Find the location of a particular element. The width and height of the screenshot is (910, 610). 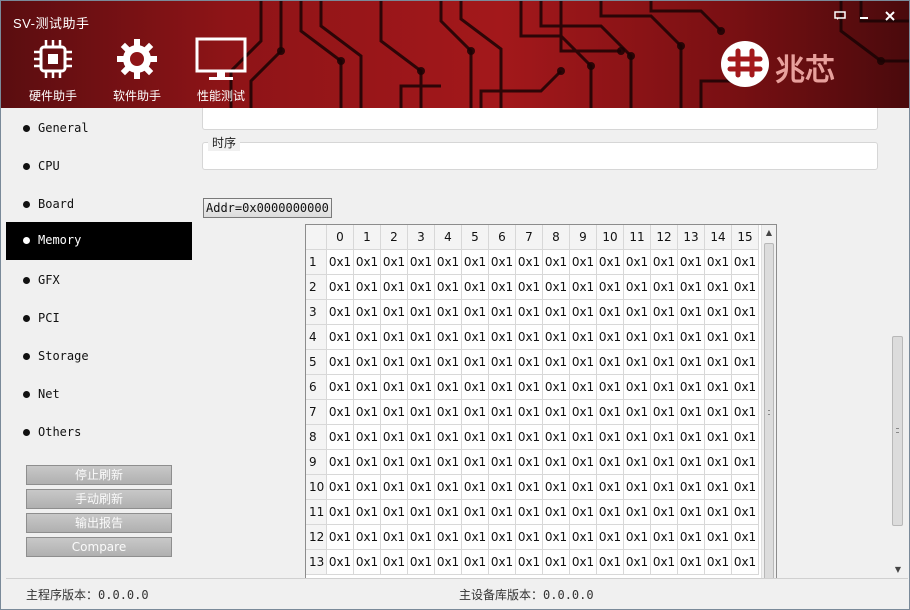

nav-hardware-assistant: 硬件助手 is located at coordinates (53, 71).